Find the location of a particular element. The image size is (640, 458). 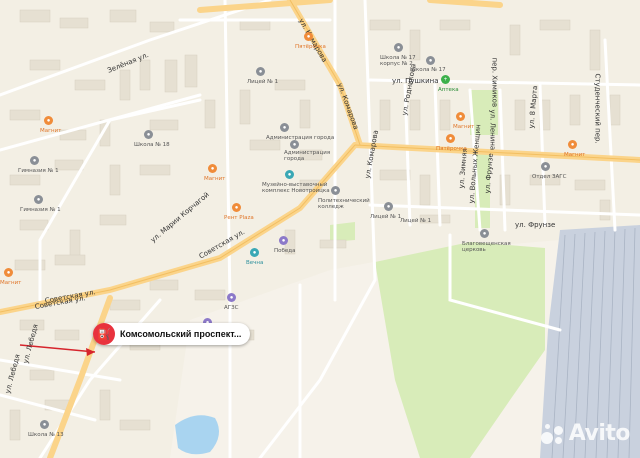

poi-label-rent-plaza: Рент Plaza is located at coordinates (239, 218).